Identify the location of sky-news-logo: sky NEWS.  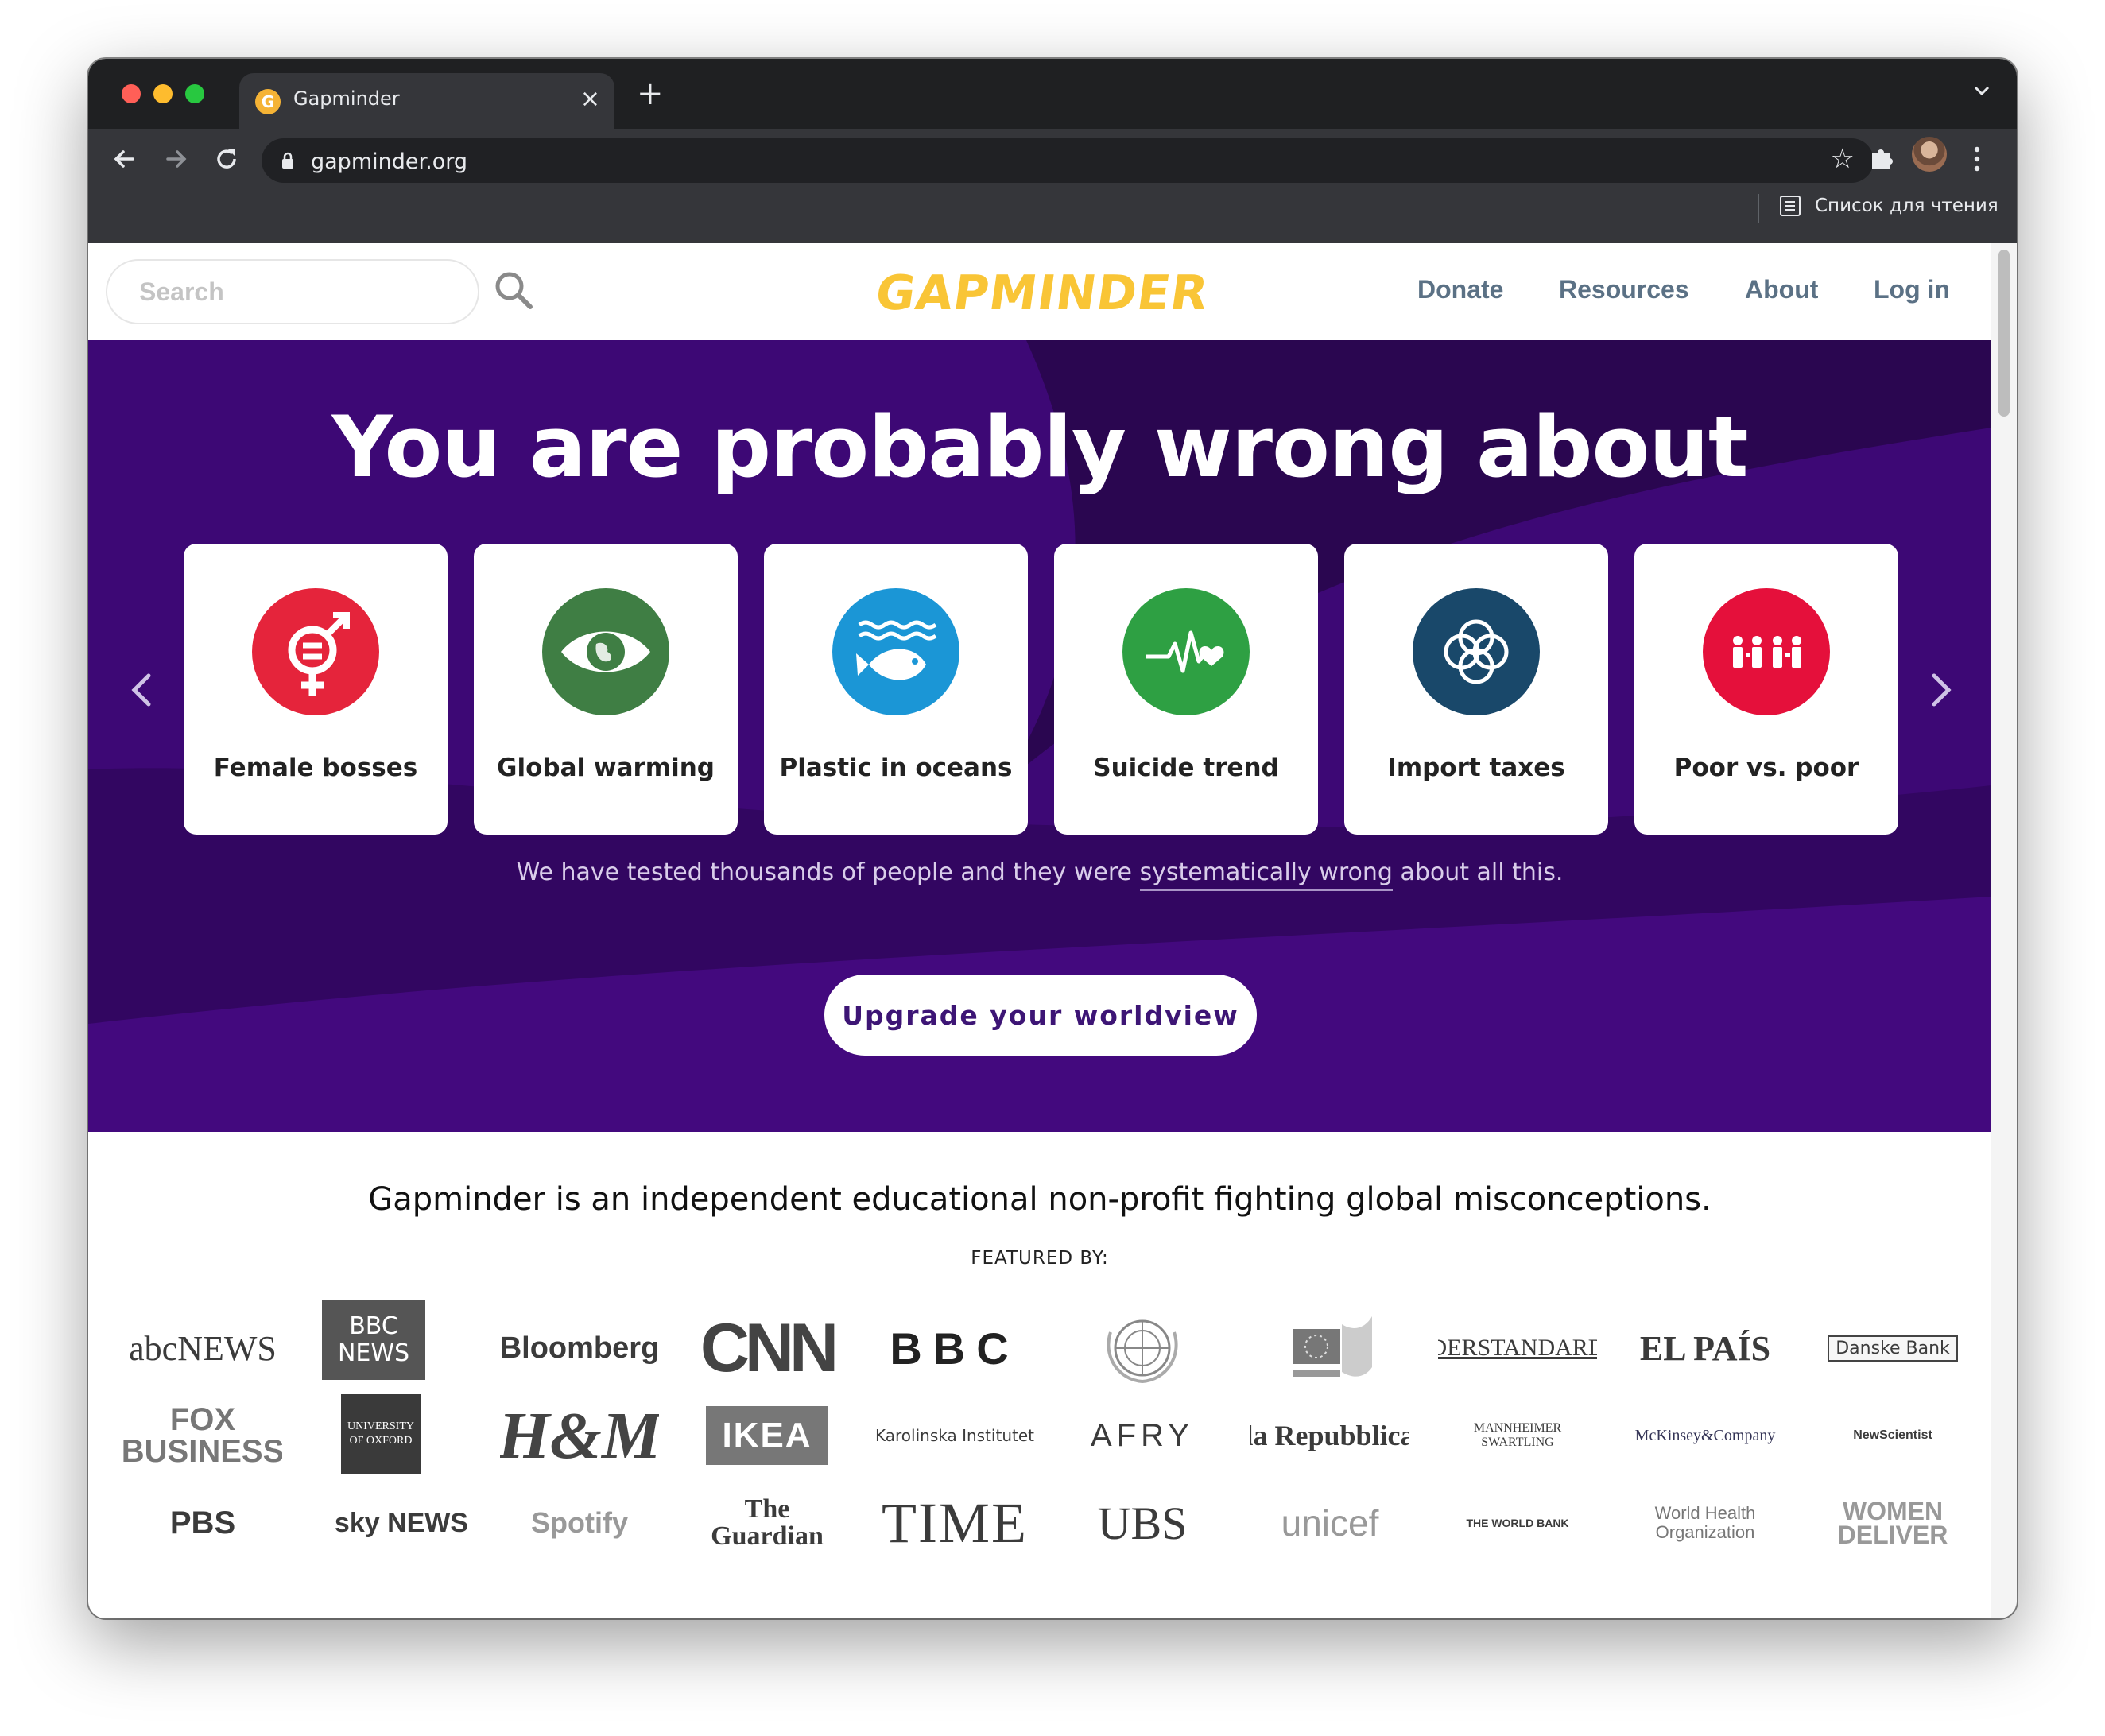
(401, 1523).